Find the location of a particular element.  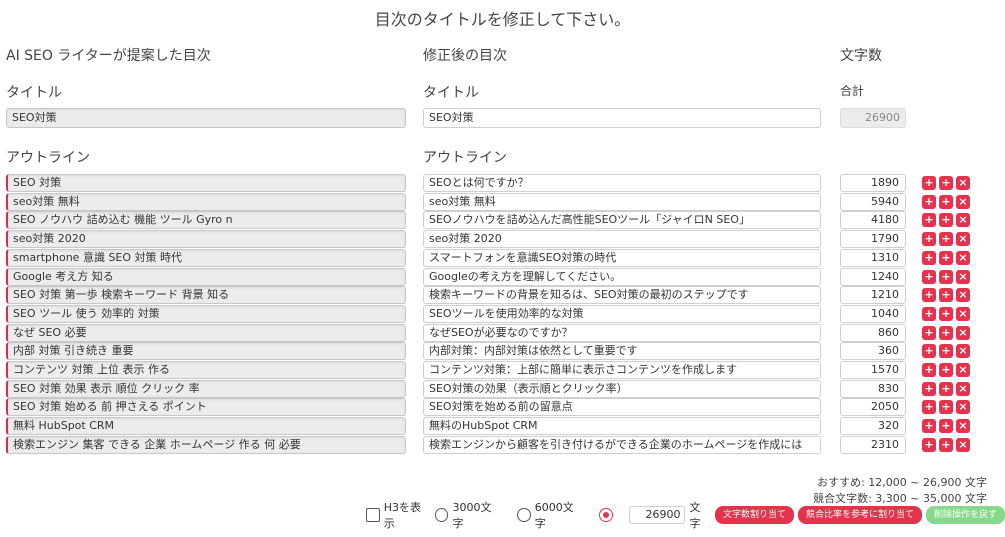

char-count-input: 320 is located at coordinates (873, 426).